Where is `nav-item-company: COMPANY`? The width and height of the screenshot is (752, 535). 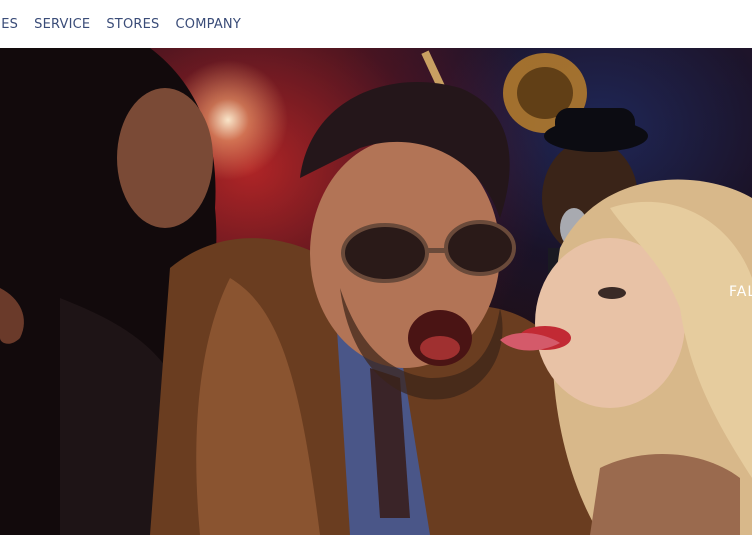 nav-item-company: COMPANY is located at coordinates (208, 25).